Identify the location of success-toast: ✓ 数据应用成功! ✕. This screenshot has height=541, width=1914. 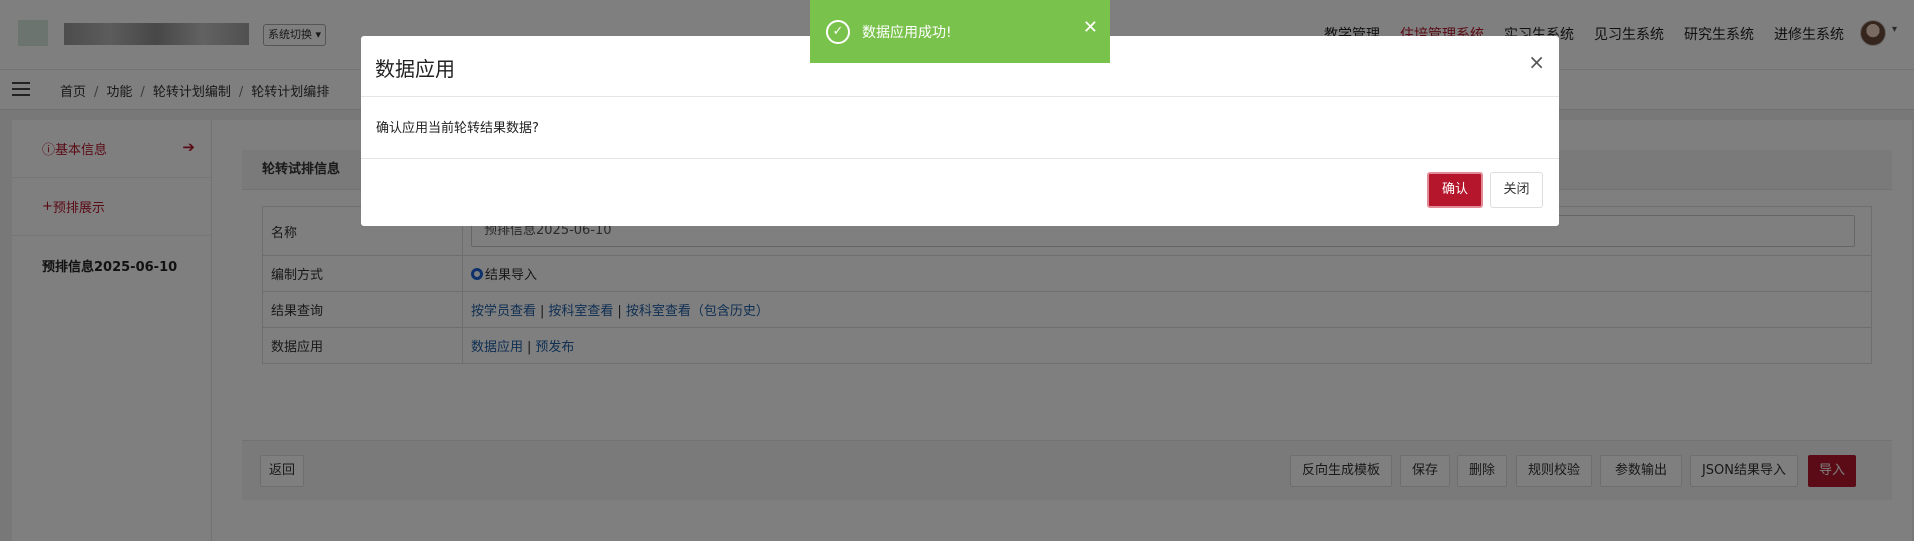
(960, 31).